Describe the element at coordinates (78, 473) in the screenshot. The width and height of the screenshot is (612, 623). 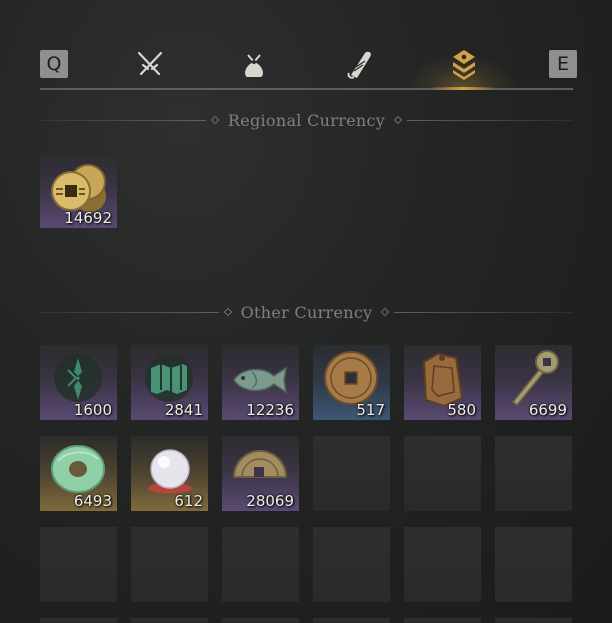
I see `currency-slot: 6493` at that location.